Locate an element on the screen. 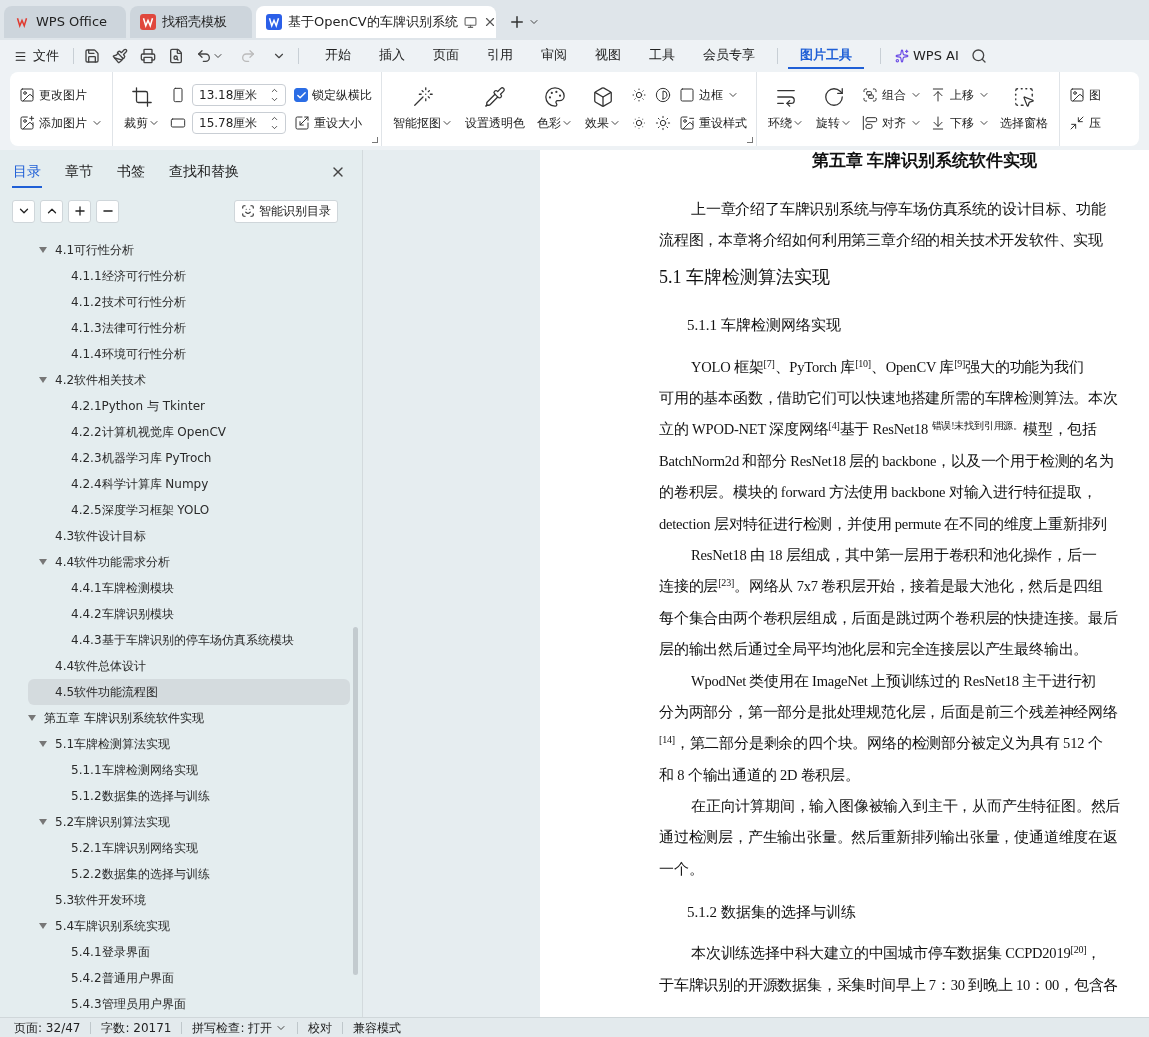 This screenshot has width=1149, height=1037. outline-item: 5.4.3管理员用户界面 is located at coordinates (189, 1004).